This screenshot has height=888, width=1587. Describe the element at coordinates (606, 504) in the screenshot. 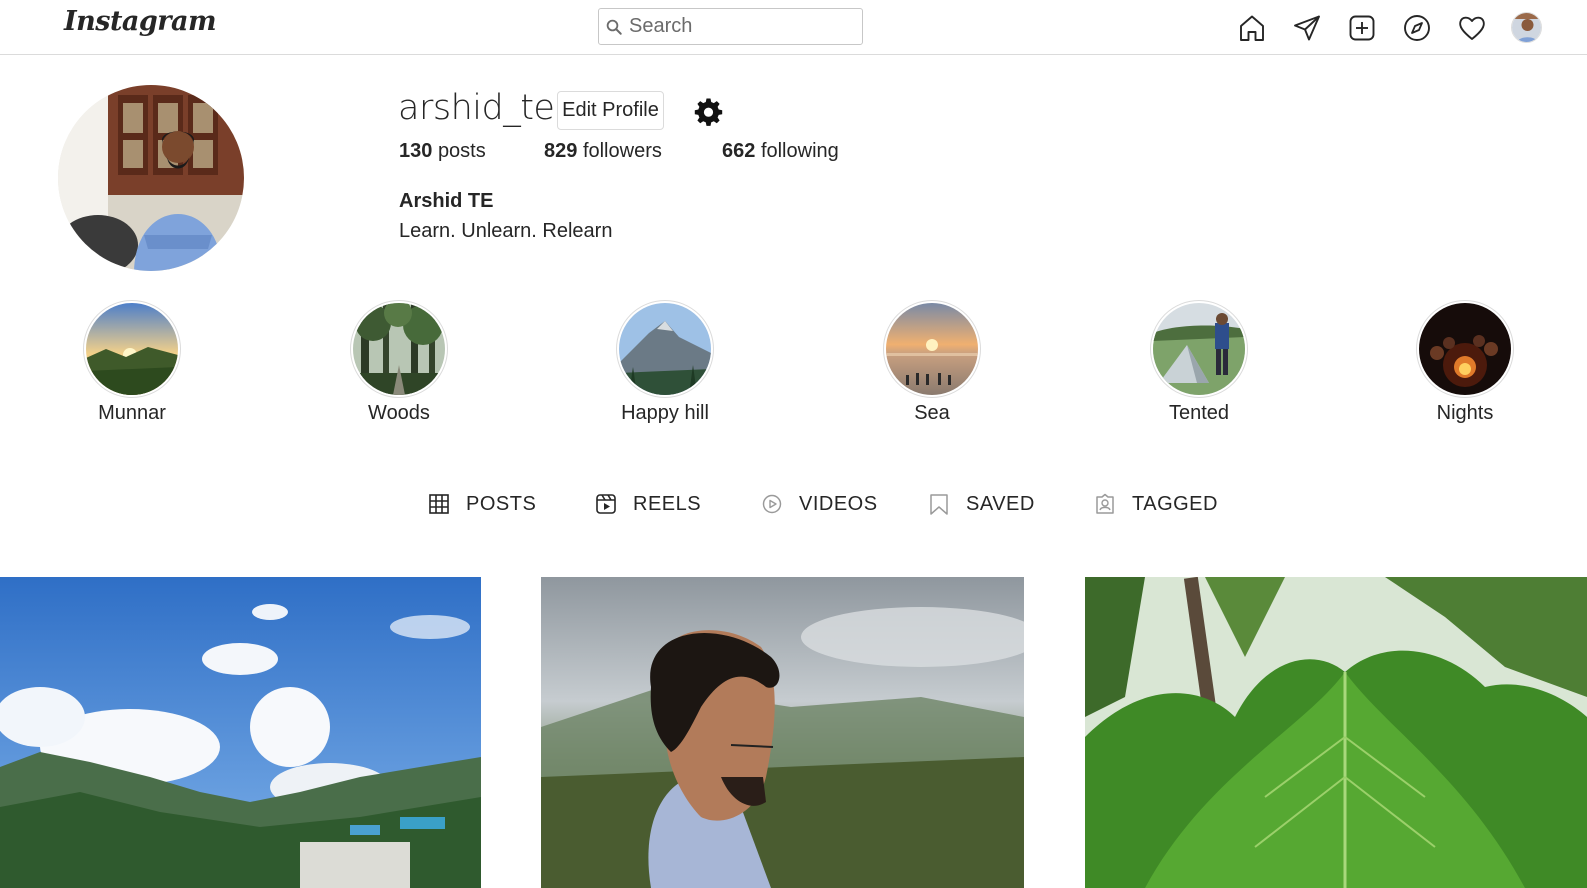

I see `reels-icon` at that location.